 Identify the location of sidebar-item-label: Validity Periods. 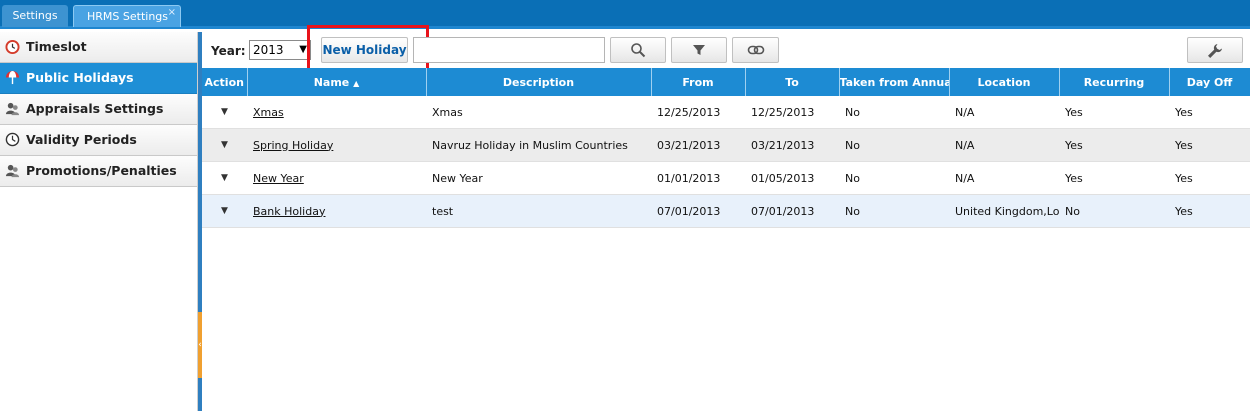
(81, 139).